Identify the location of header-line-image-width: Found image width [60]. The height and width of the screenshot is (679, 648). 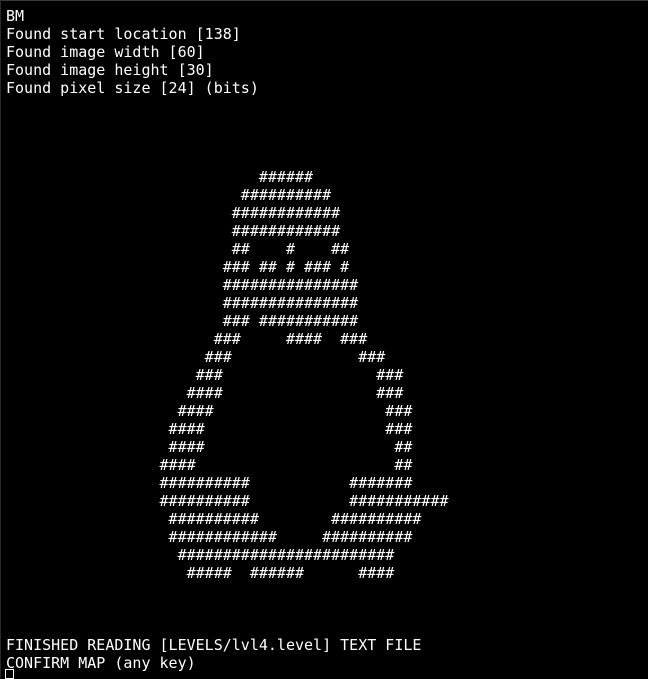
(105, 52).